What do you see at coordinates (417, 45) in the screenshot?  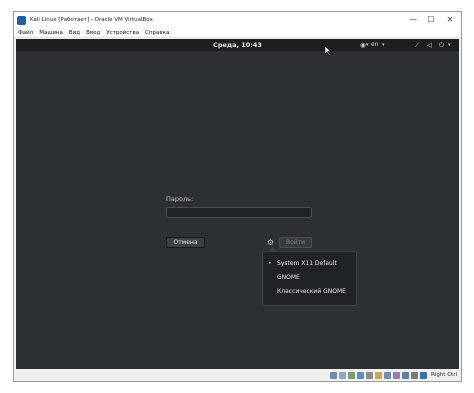 I see `network-icon: ⟋` at bounding box center [417, 45].